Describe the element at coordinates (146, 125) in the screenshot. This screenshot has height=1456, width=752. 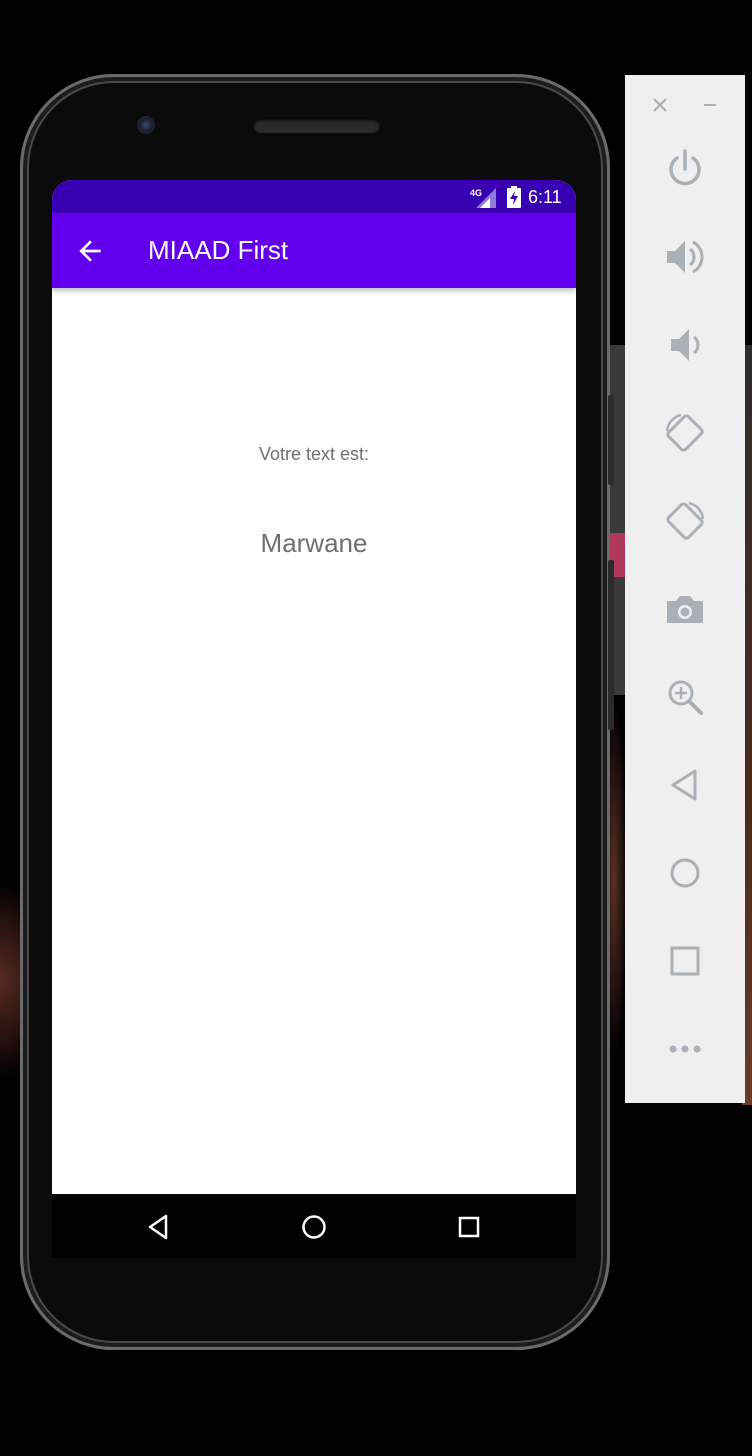
I see `front-camera` at that location.